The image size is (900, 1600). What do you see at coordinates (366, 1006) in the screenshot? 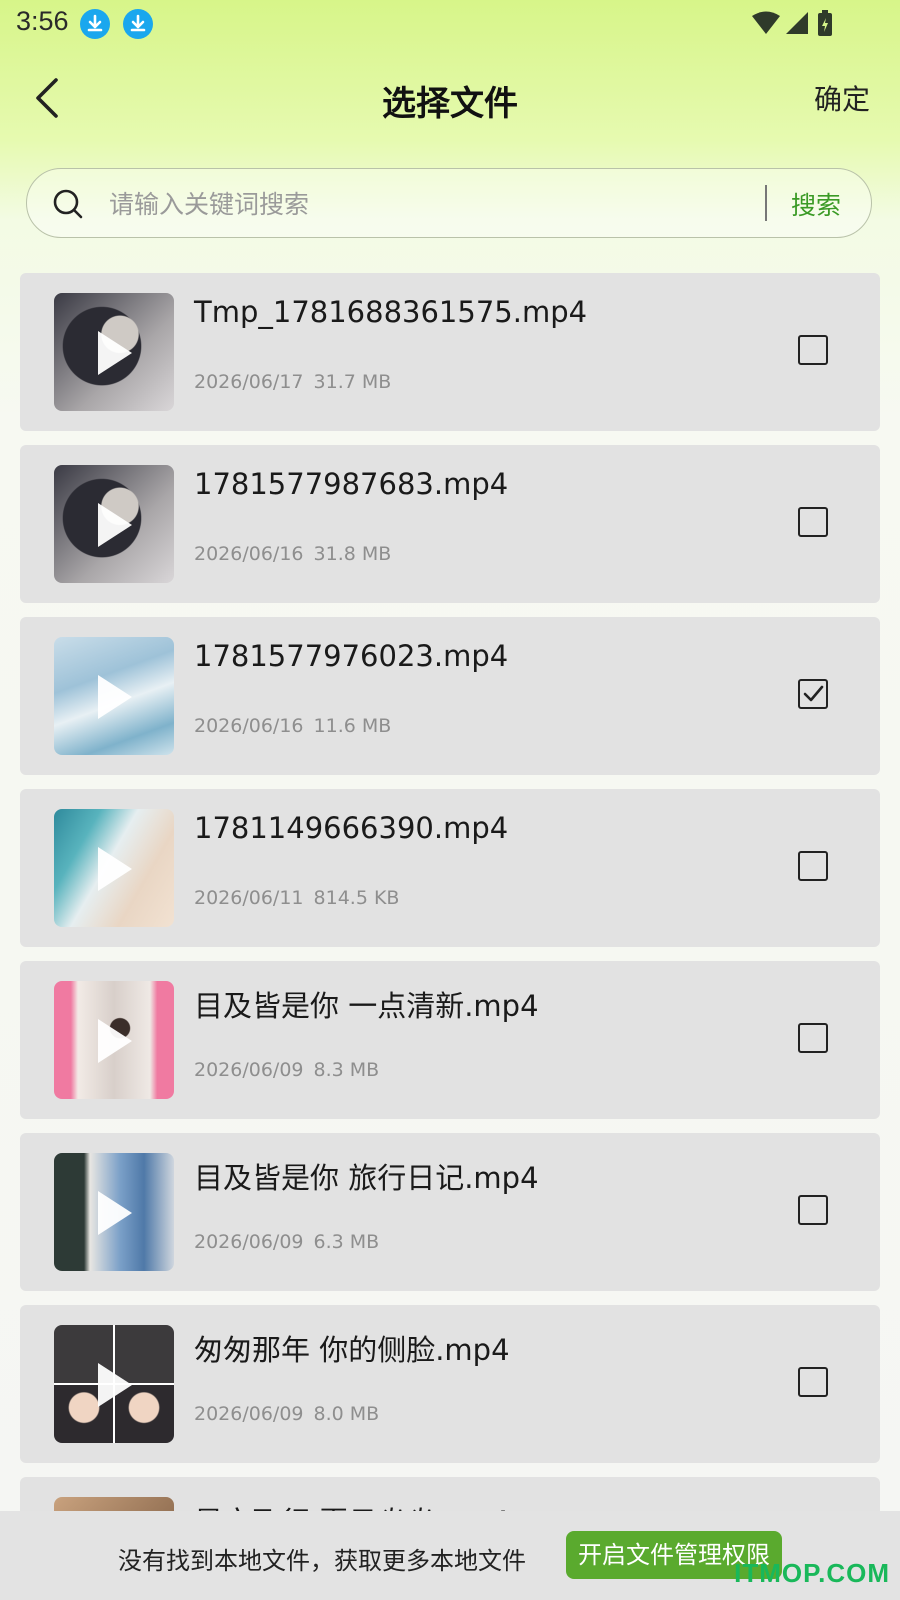
I see `file-name: 目及皆是你 一点清新.mp4` at bounding box center [366, 1006].